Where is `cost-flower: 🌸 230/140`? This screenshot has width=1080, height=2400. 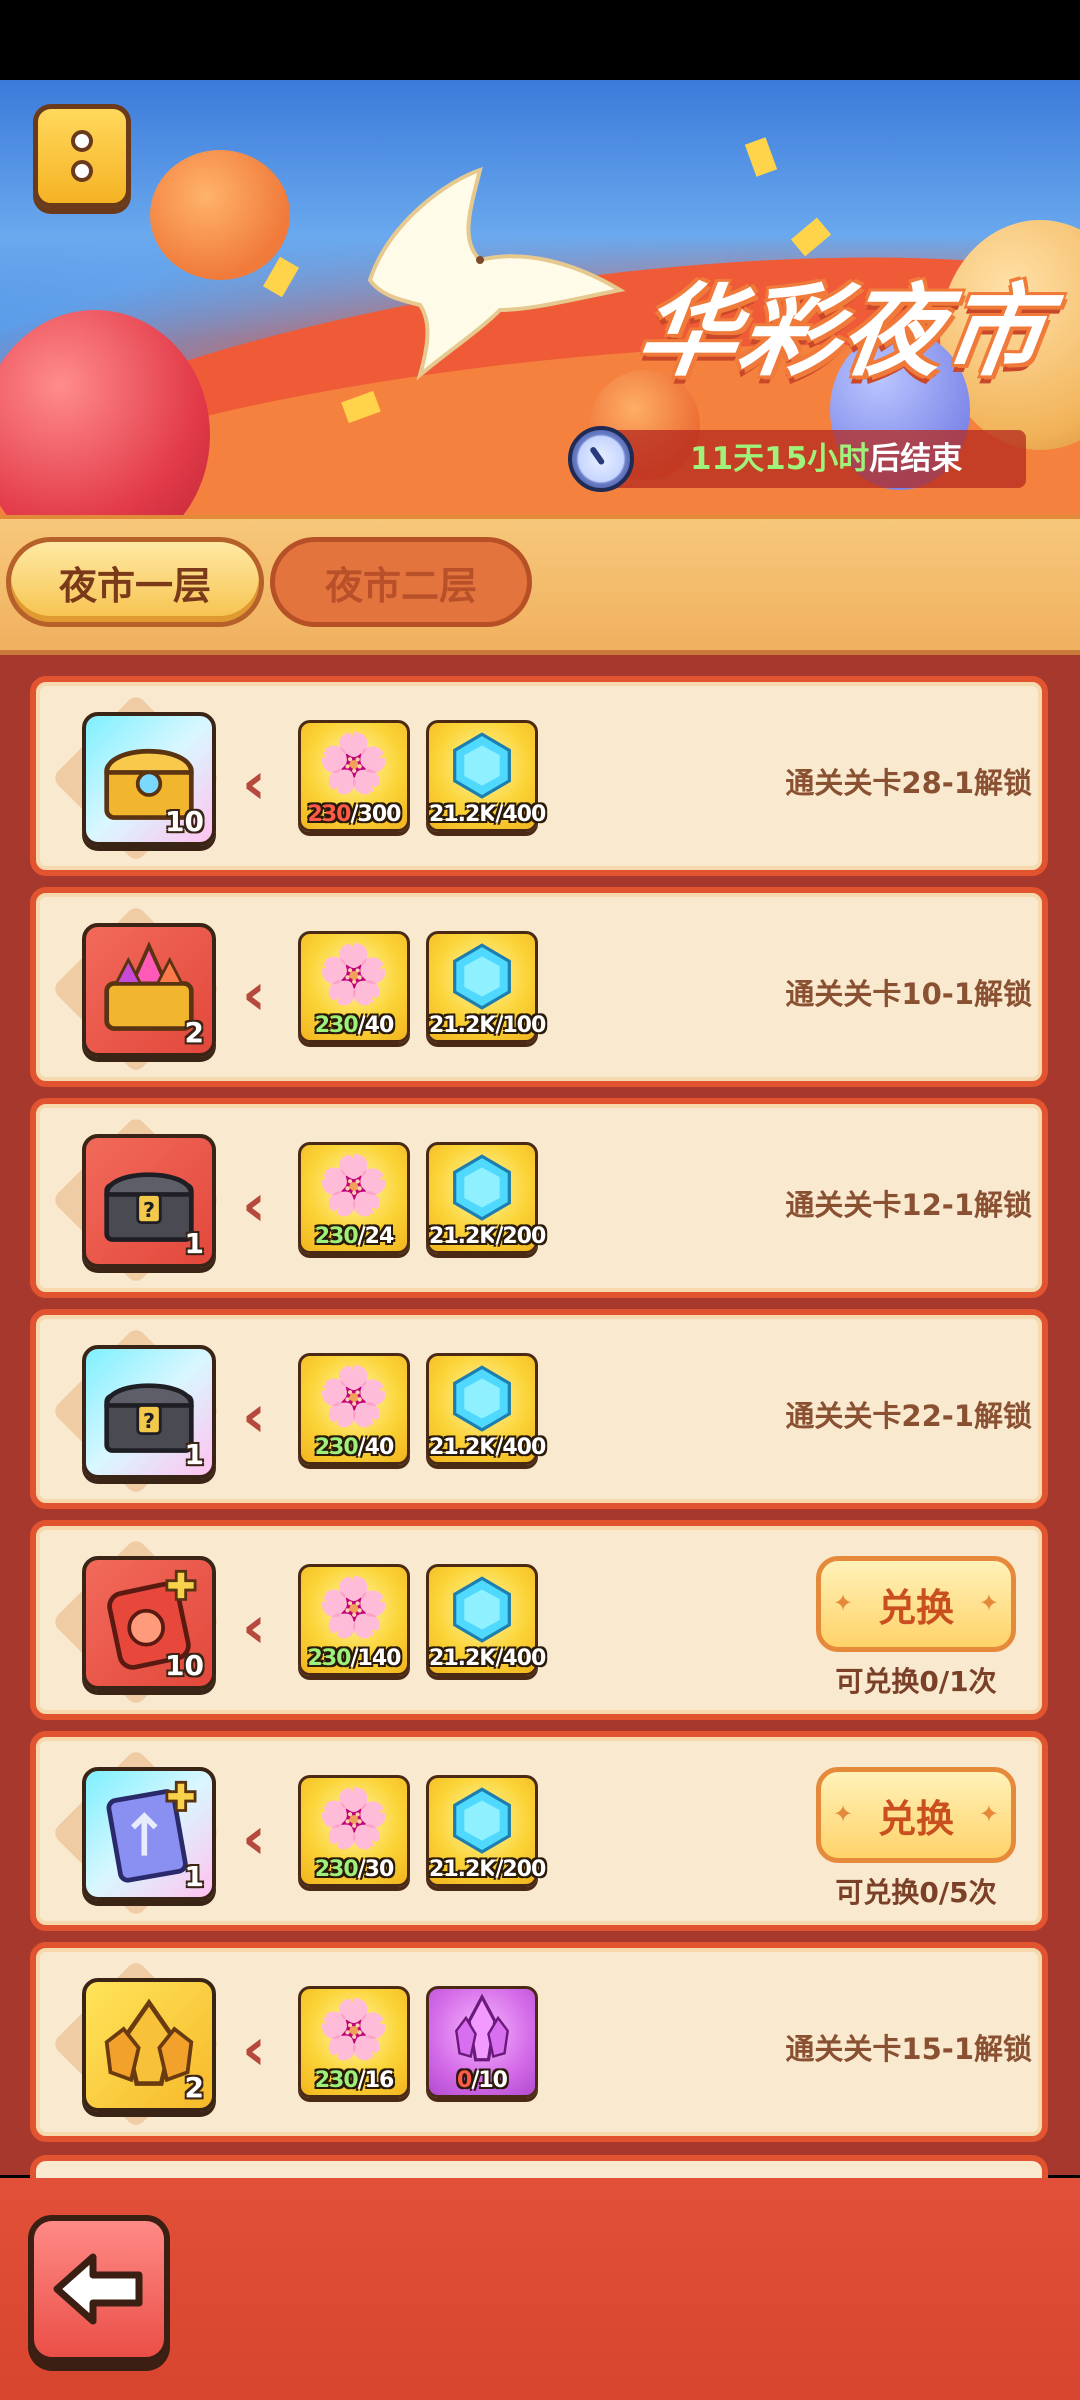 cost-flower: 🌸 230/140 is located at coordinates (354, 1620).